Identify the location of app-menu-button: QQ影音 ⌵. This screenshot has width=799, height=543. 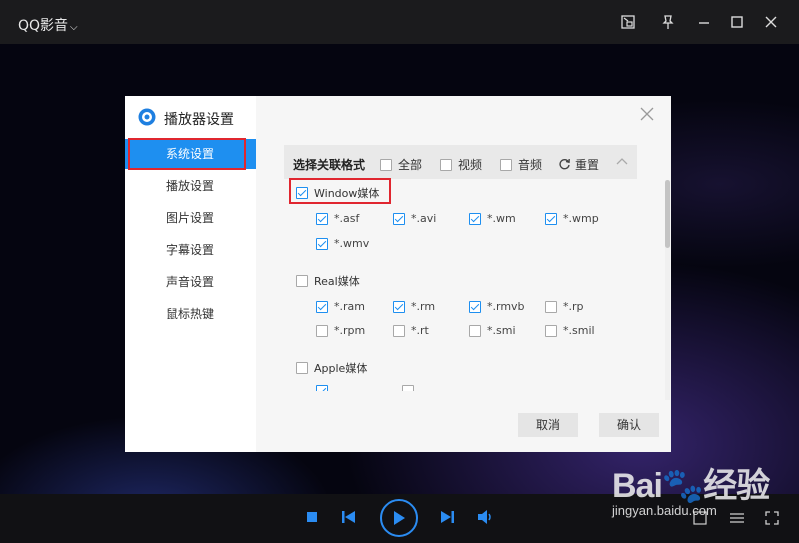
(48, 25).